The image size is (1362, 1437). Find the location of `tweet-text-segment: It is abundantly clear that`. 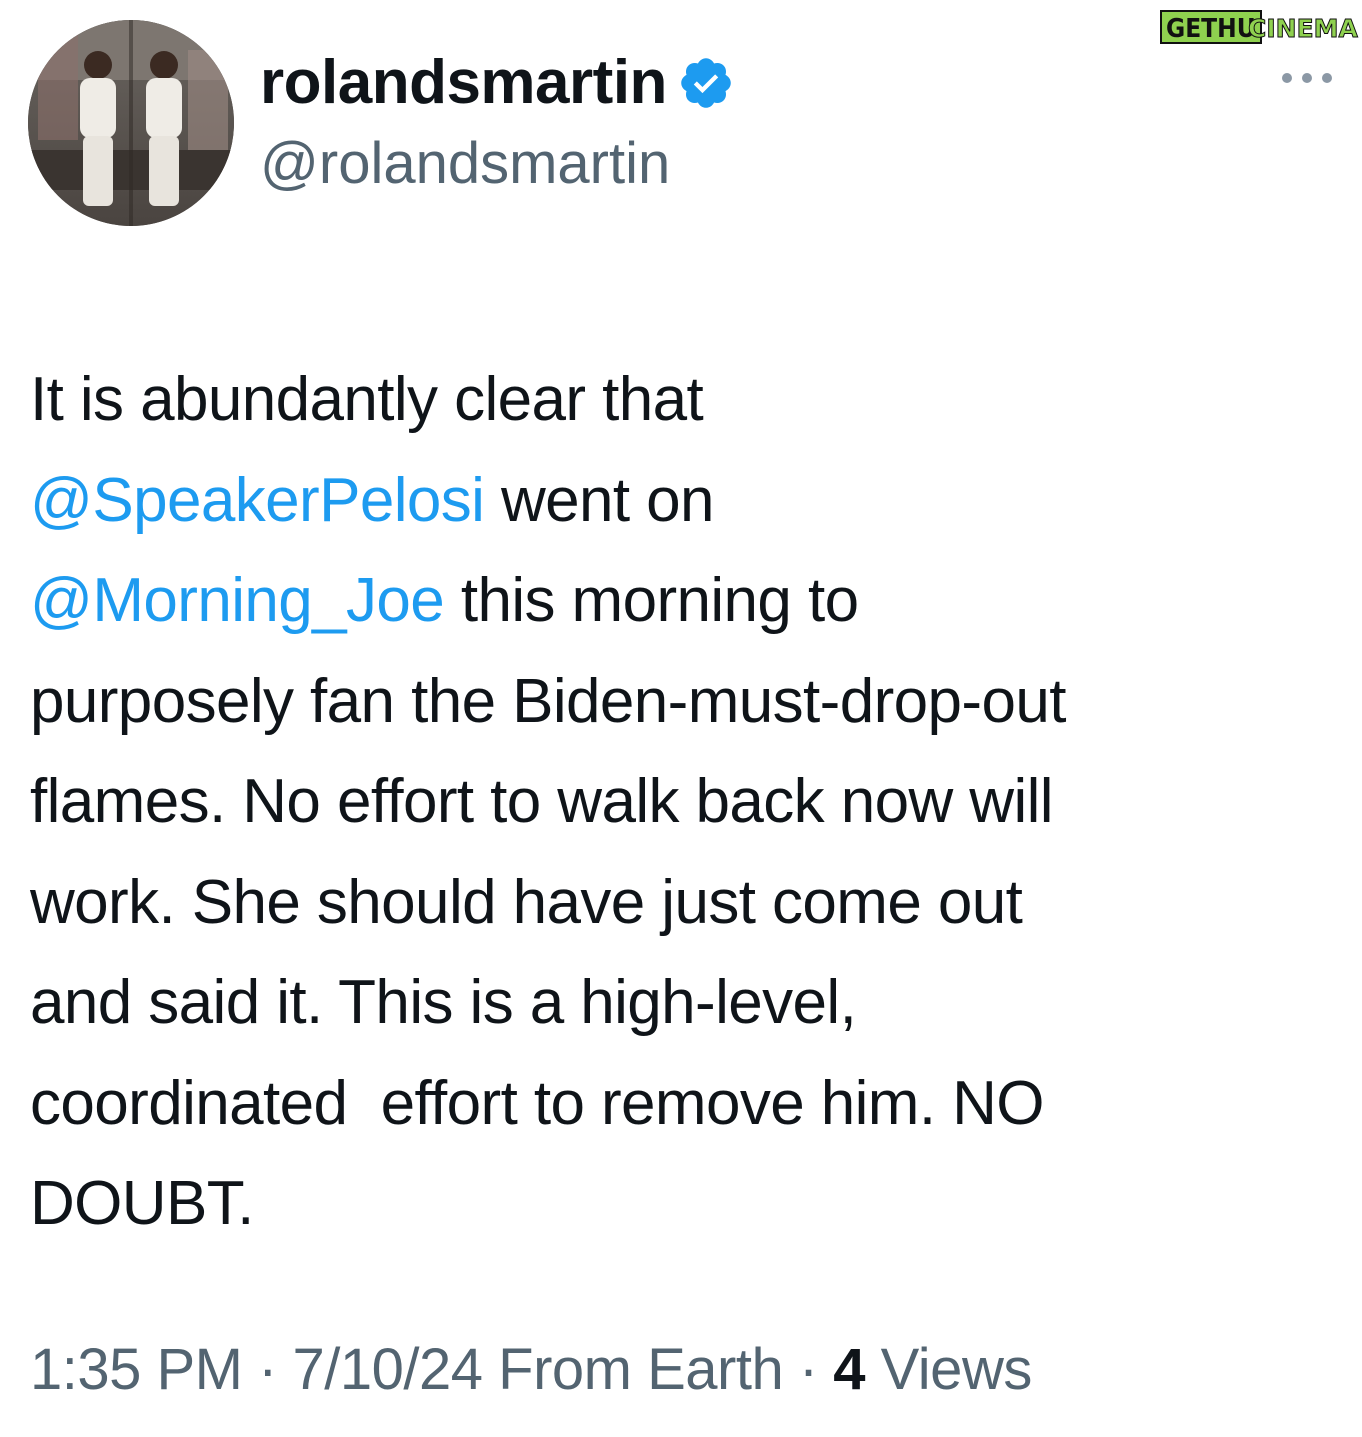

tweet-text-segment: It is abundantly clear that is located at coordinates (367, 399).